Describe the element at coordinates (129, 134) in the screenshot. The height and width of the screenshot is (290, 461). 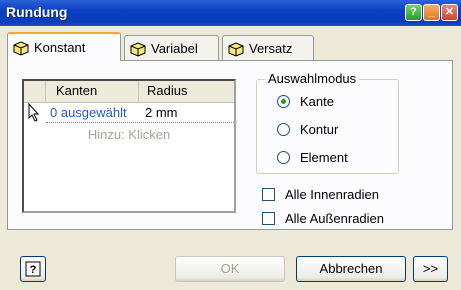
I see `add-row-hint: Hinzu: Klicken` at that location.